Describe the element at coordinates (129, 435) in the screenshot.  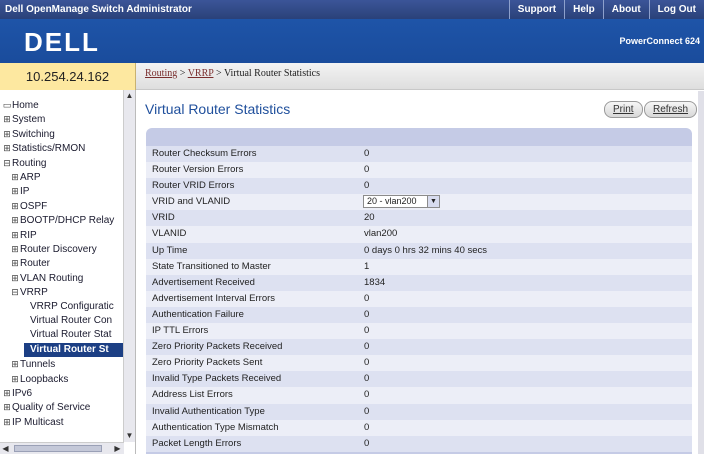
I see `scroll-down-icon: ▼` at that location.